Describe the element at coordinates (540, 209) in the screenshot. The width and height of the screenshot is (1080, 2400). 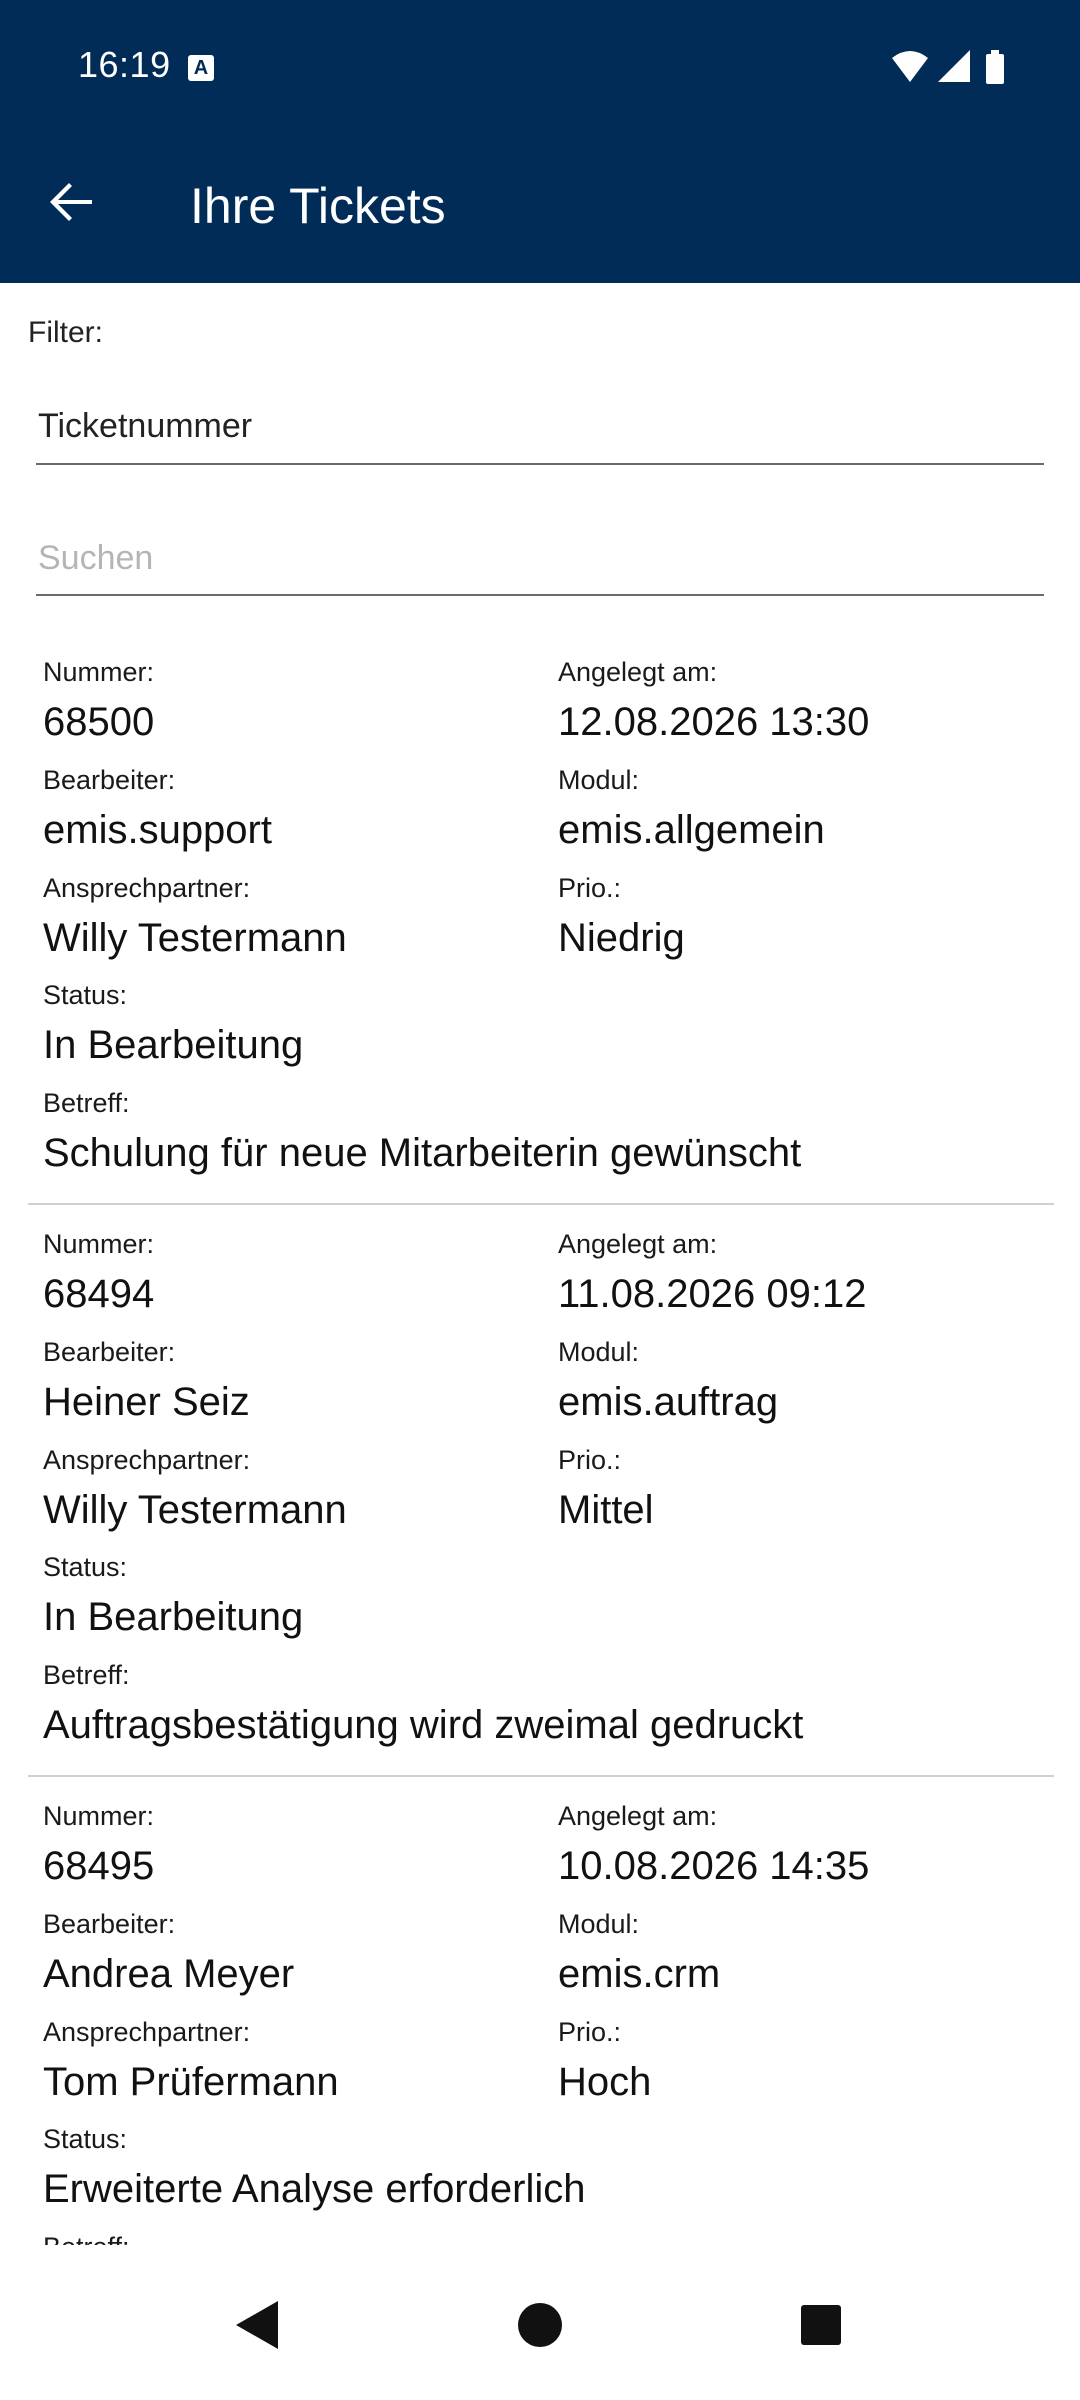
I see `app-bar: Ihre Tickets` at that location.